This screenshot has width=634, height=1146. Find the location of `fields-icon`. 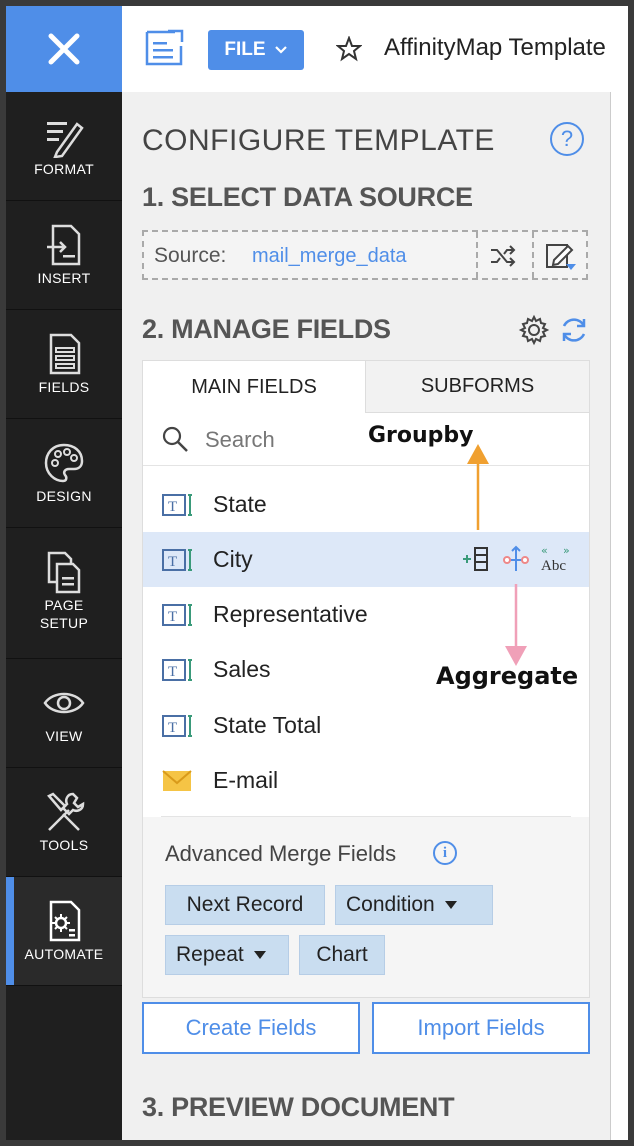

fields-icon is located at coordinates (65, 354).